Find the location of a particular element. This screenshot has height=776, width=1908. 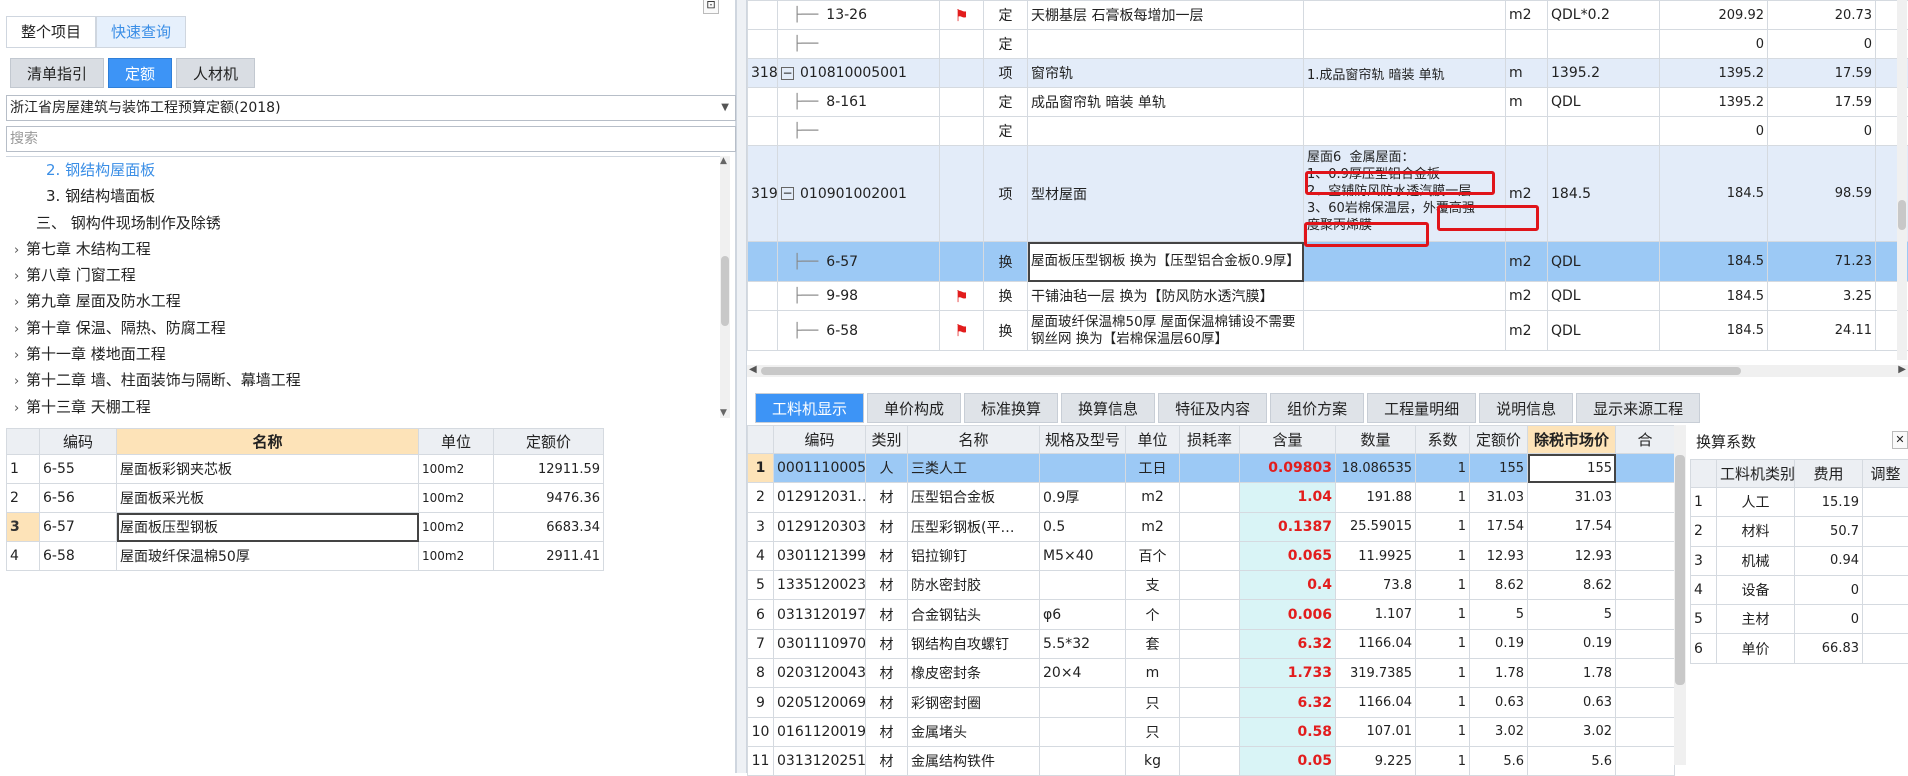

bill-scroll-thumb is located at coordinates (1902, 215).